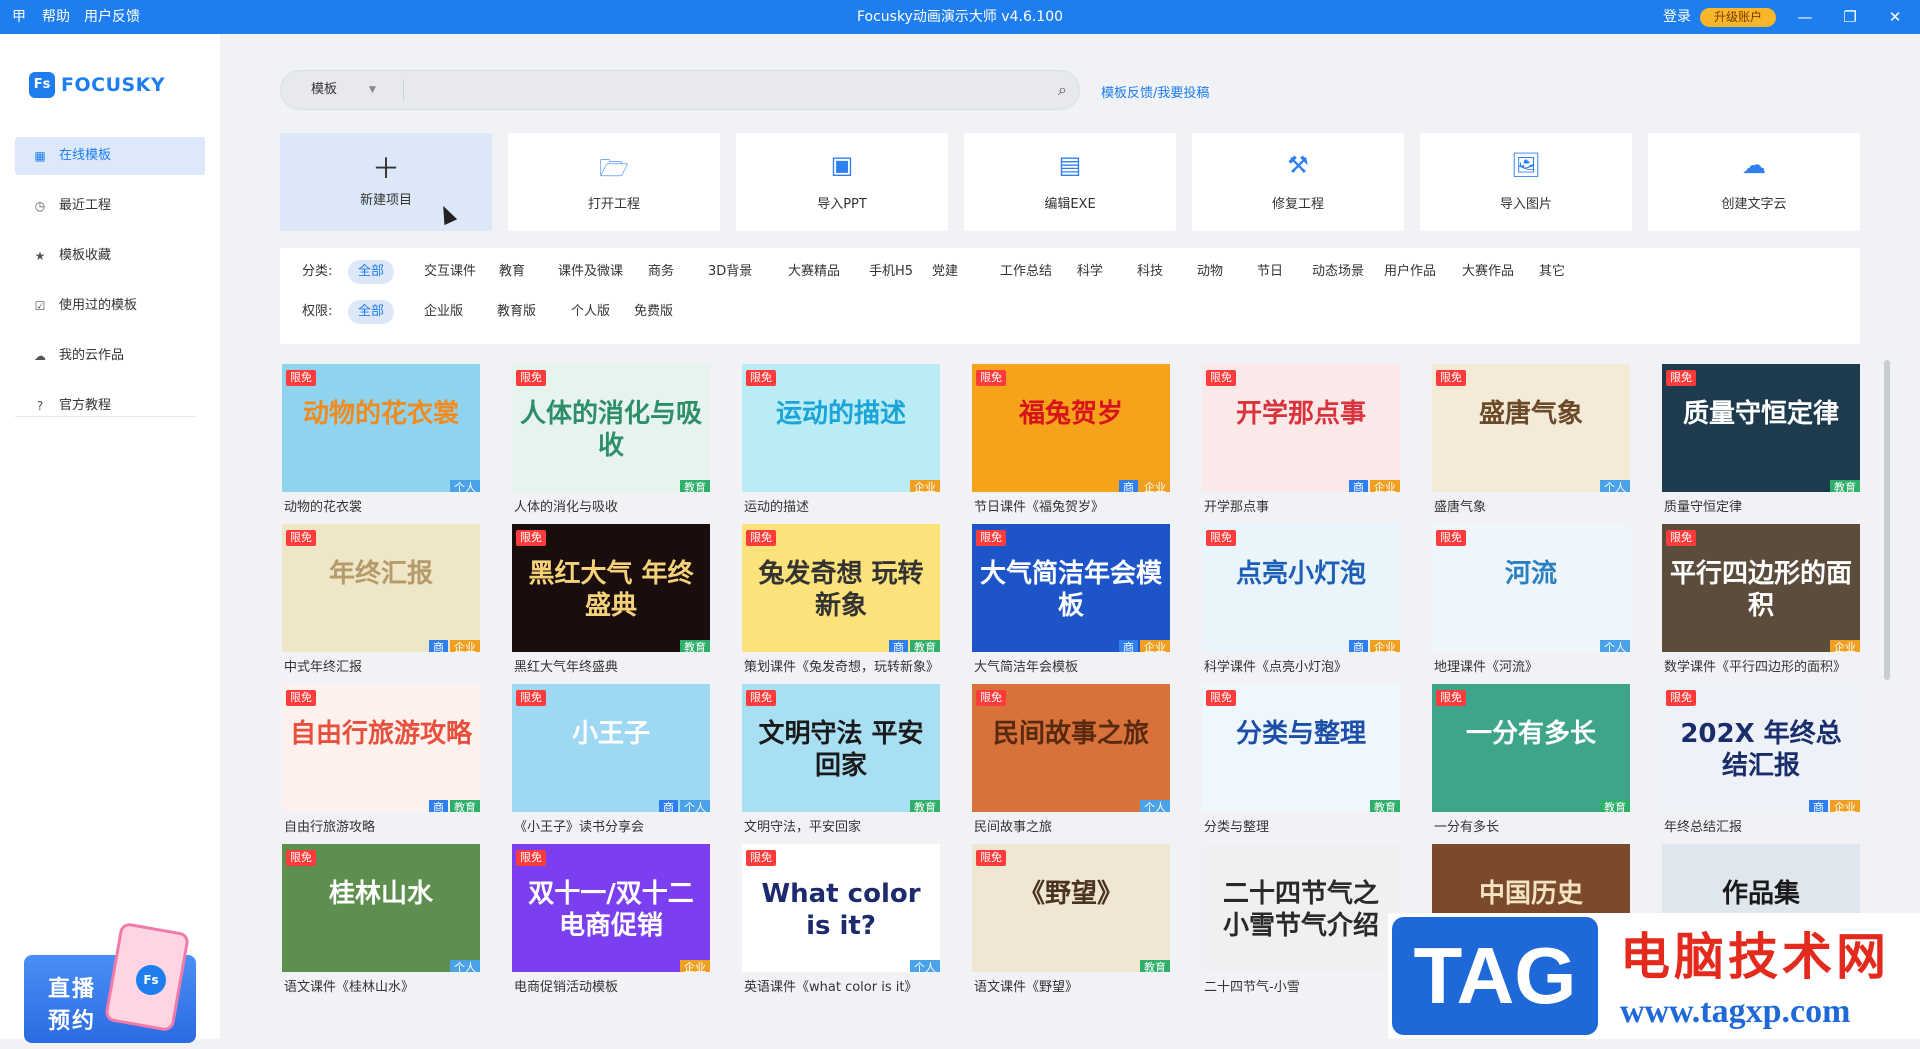 This screenshot has height=1049, width=1920. I want to click on close-icon: ✕, so click(1895, 17).